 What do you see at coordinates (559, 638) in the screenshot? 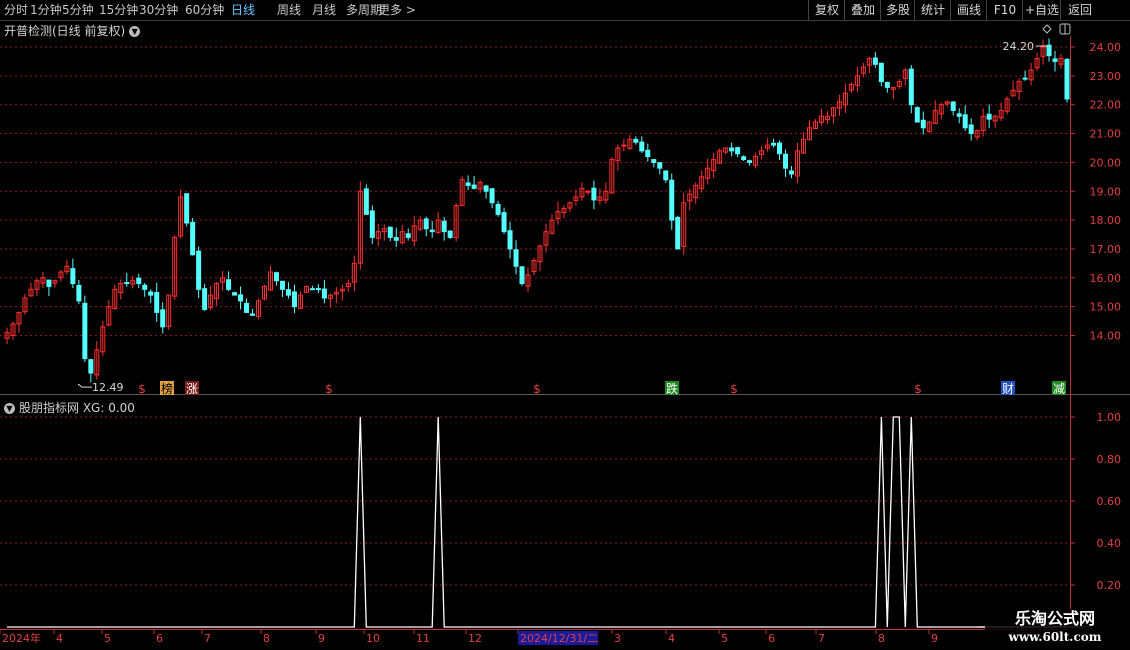
I see `date-label-highlighted: 2024/12/31/二` at bounding box center [559, 638].